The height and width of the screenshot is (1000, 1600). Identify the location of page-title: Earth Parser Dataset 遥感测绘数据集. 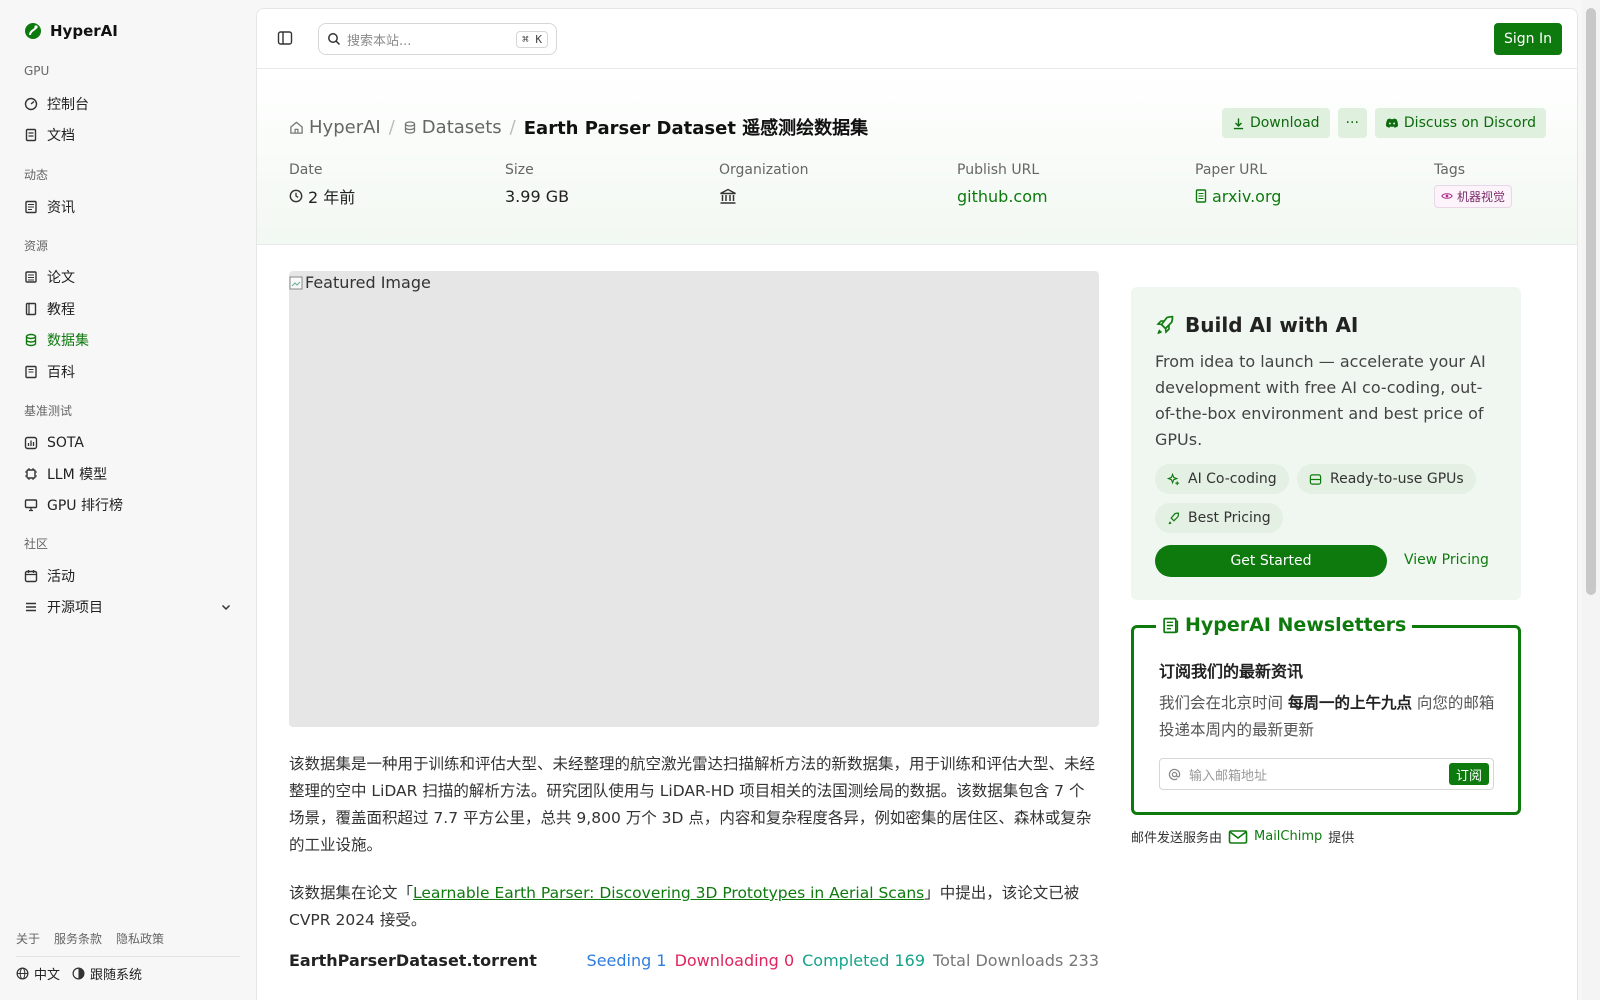
(696, 128).